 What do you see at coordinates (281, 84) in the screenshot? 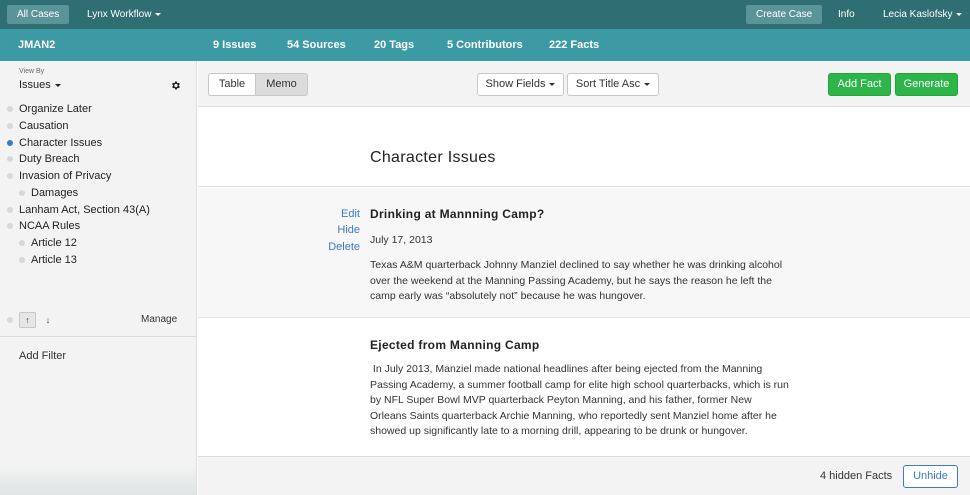
I see `memo-view-button: Memo` at bounding box center [281, 84].